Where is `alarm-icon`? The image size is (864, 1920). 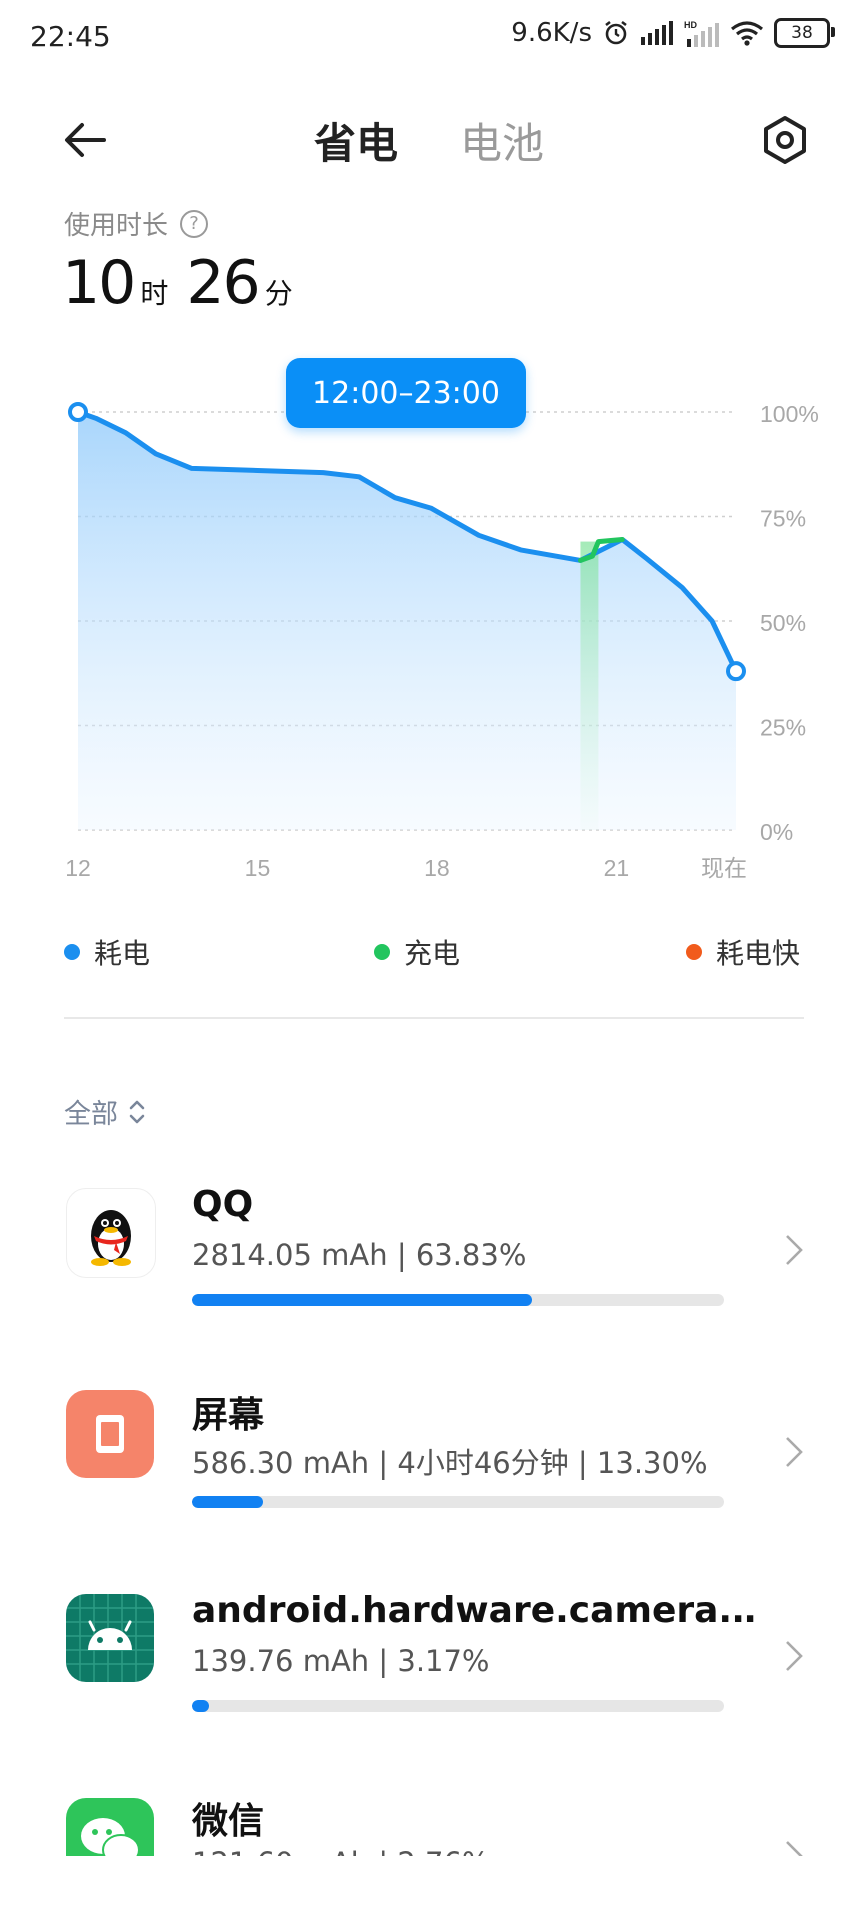
alarm-icon is located at coordinates (616, 32).